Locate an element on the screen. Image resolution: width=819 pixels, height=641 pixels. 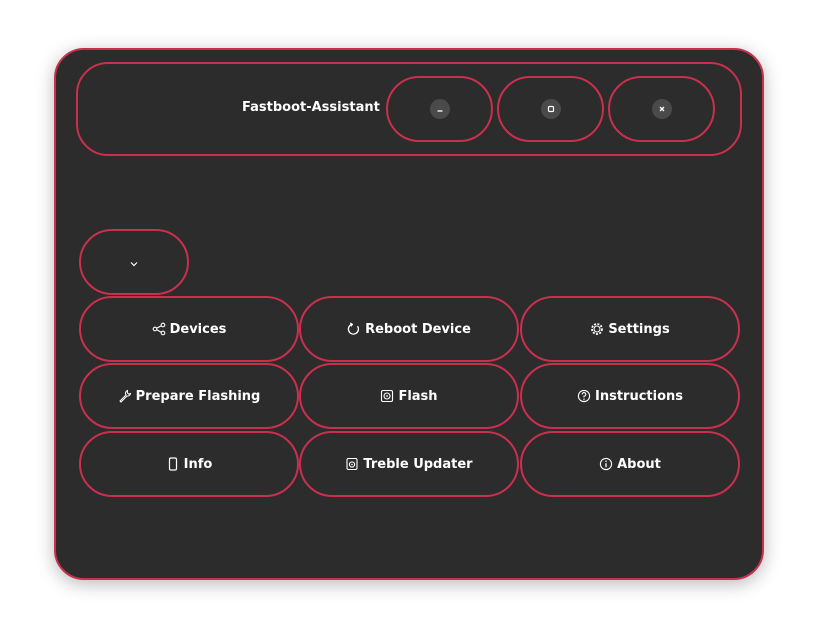
about-button: About is located at coordinates (630, 464).